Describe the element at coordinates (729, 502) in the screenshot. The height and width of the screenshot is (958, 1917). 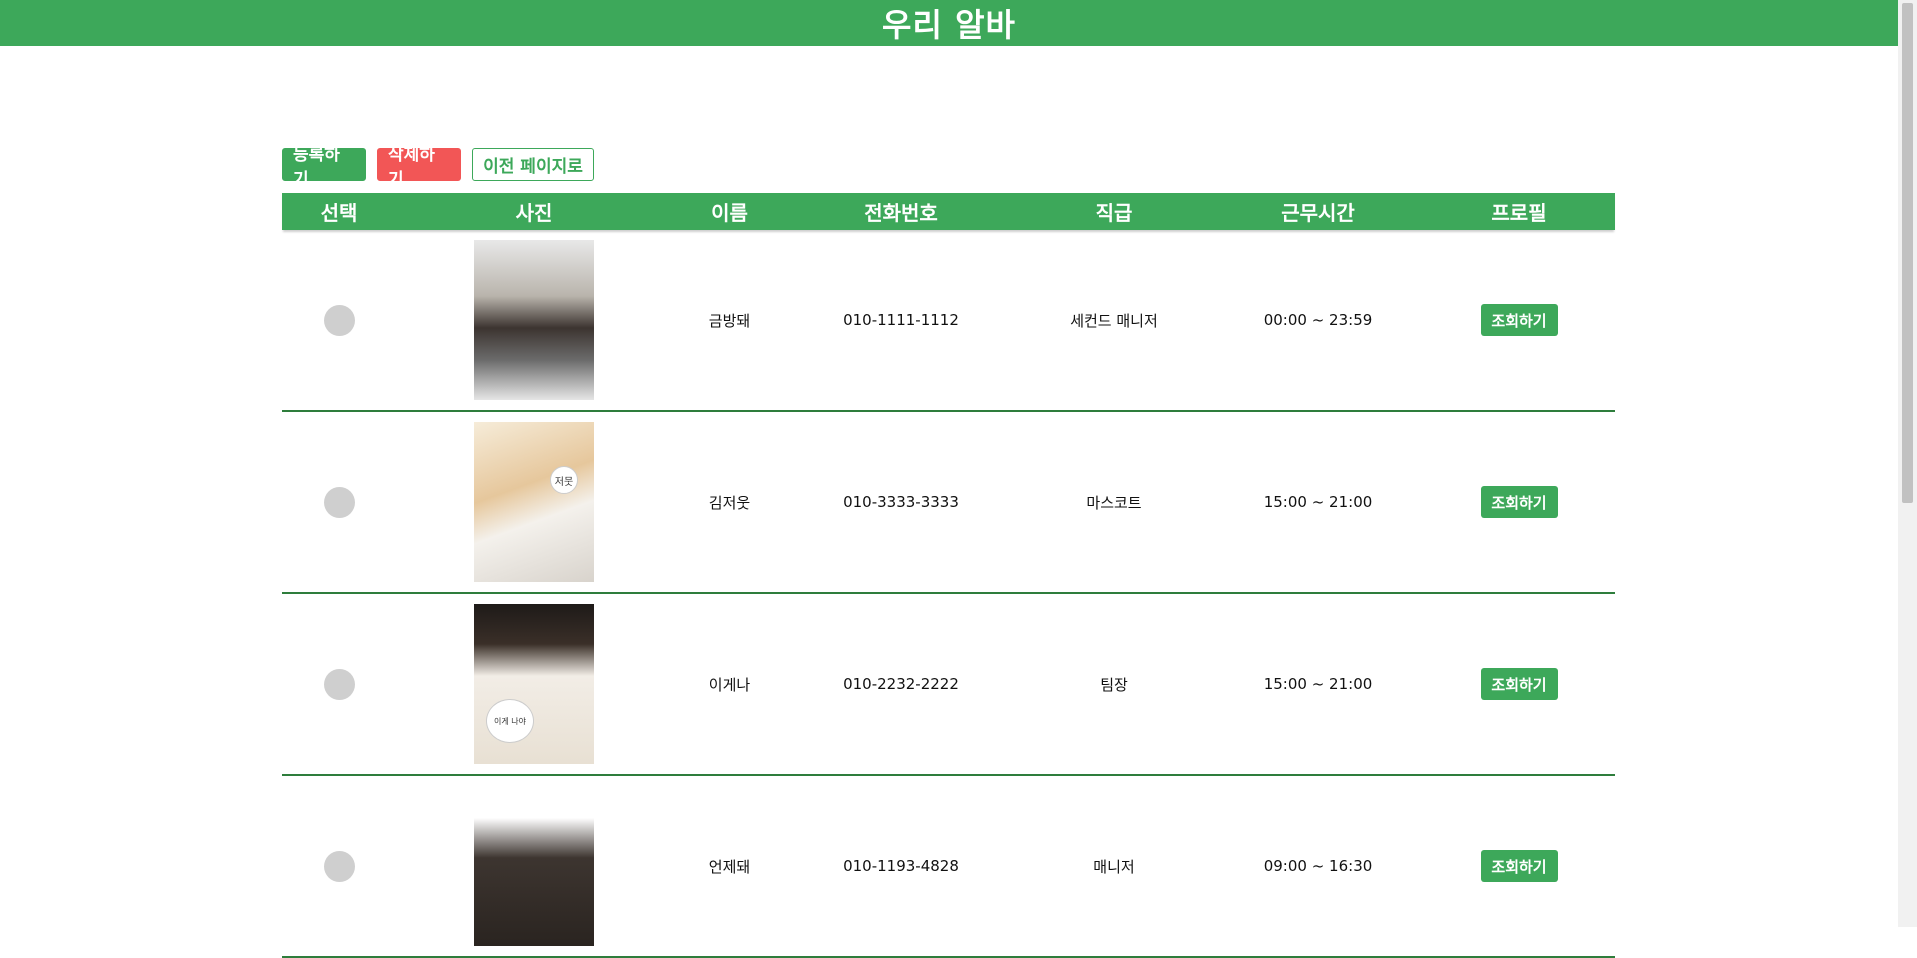
I see `staff-name: 김저웃` at that location.